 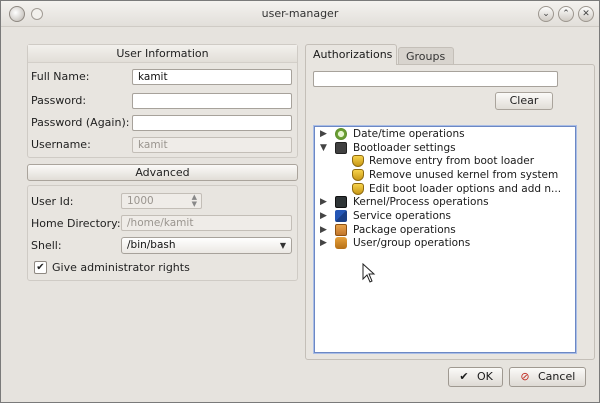 I want to click on home-directory-label: Home Directory:, so click(x=76, y=223).